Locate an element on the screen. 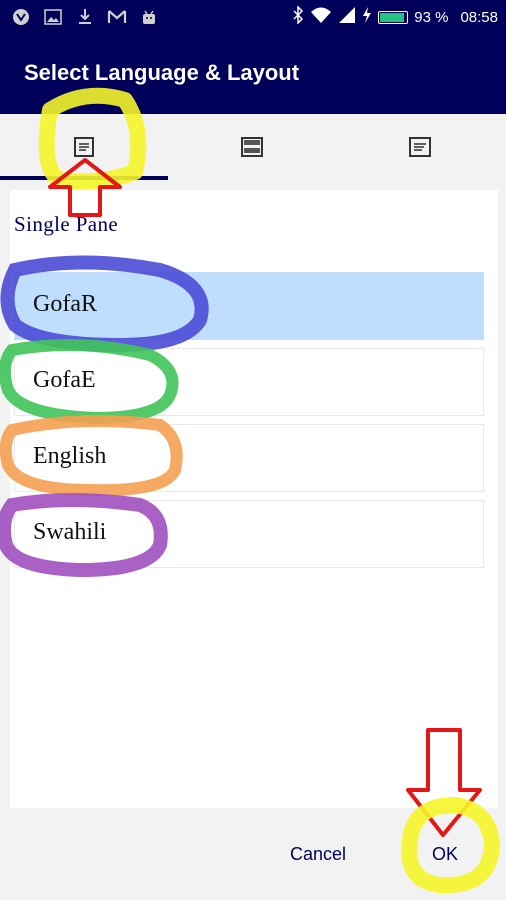 This screenshot has height=900, width=506. app-bar: Select Language & Layout is located at coordinates (253, 75).